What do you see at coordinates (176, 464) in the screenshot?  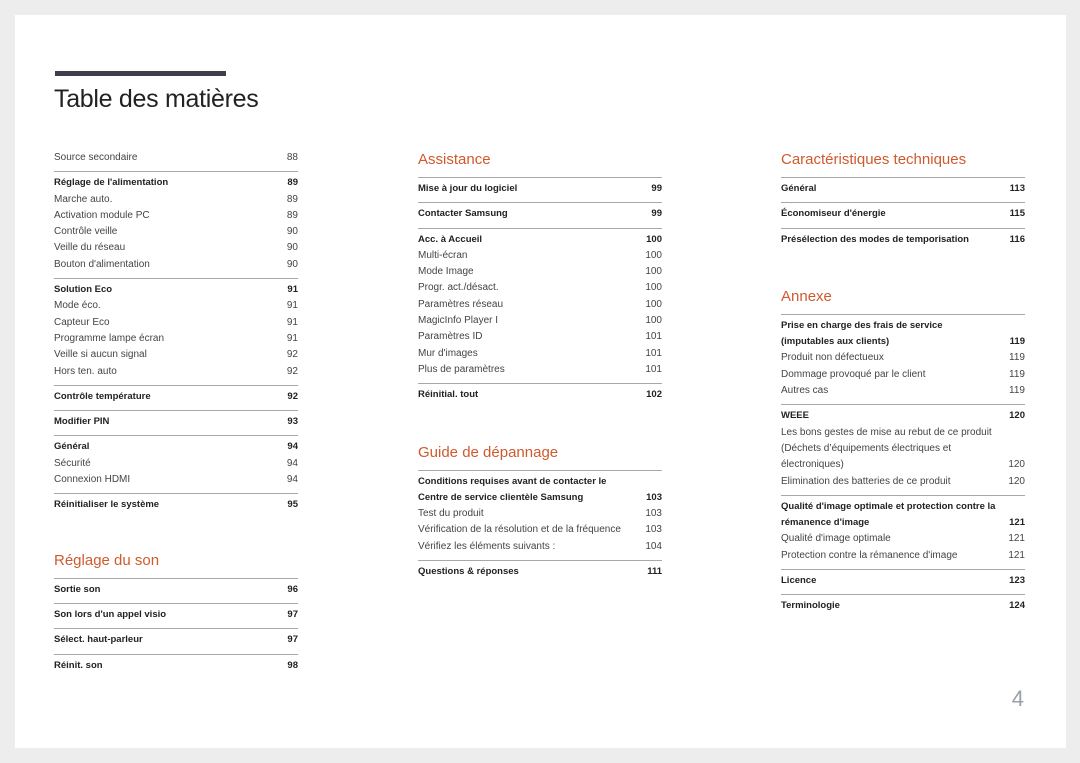 I see `toc-subentry: Sécurité 94` at bounding box center [176, 464].